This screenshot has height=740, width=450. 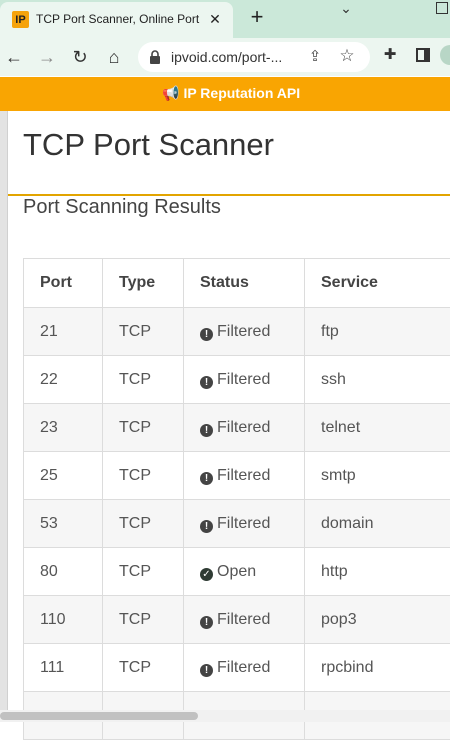 I want to click on column-header-type: Type, so click(x=143, y=283).